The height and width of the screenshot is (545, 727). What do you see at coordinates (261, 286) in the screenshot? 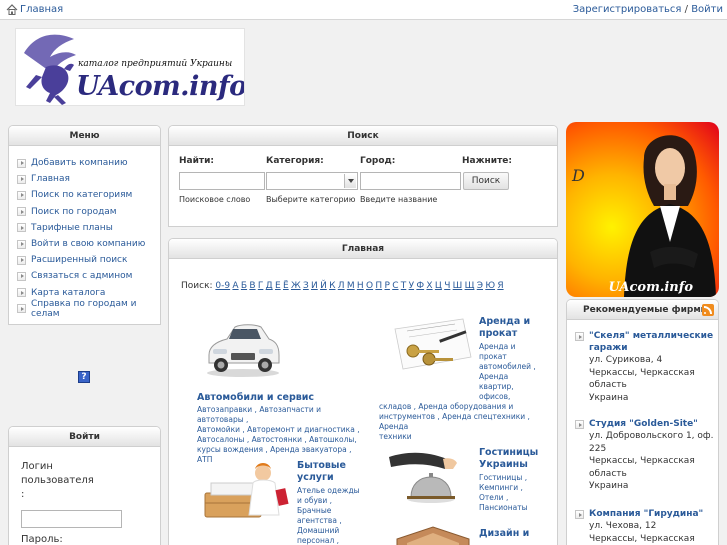
I see `alphabet-letter: Г` at bounding box center [261, 286].